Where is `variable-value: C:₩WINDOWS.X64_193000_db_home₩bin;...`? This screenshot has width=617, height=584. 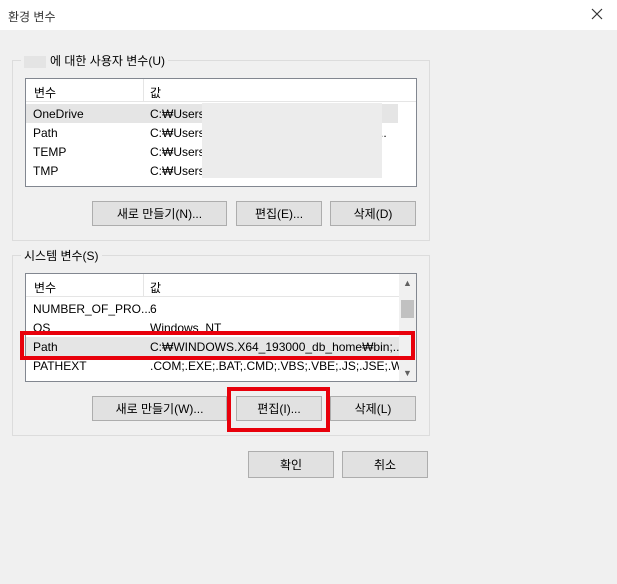
variable-value: C:₩WINDOWS.X64_193000_db_home₩bin;... is located at coordinates (276, 347).